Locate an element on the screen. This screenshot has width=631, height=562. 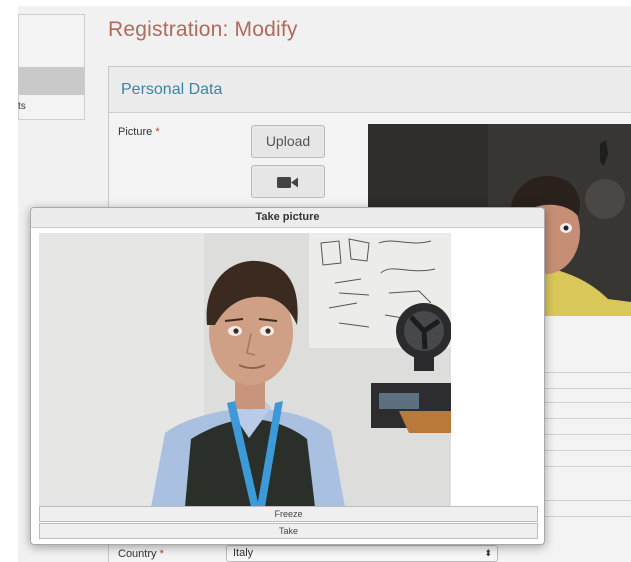
picture-label: Picture * is located at coordinates (139, 132).